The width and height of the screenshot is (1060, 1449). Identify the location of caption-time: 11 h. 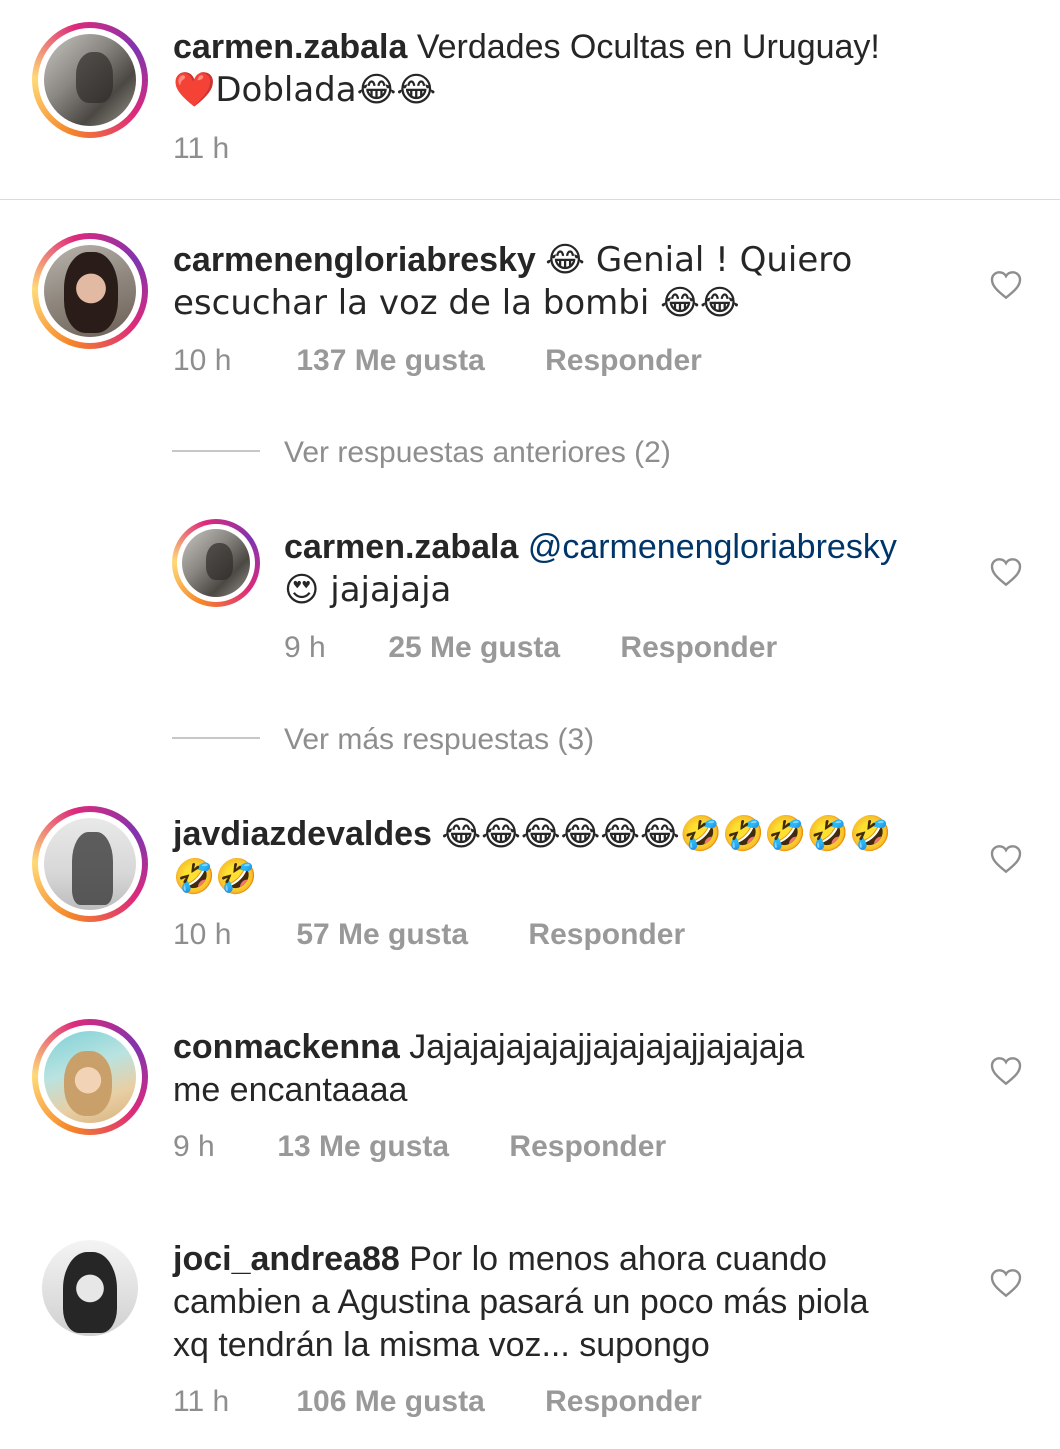
(201, 149).